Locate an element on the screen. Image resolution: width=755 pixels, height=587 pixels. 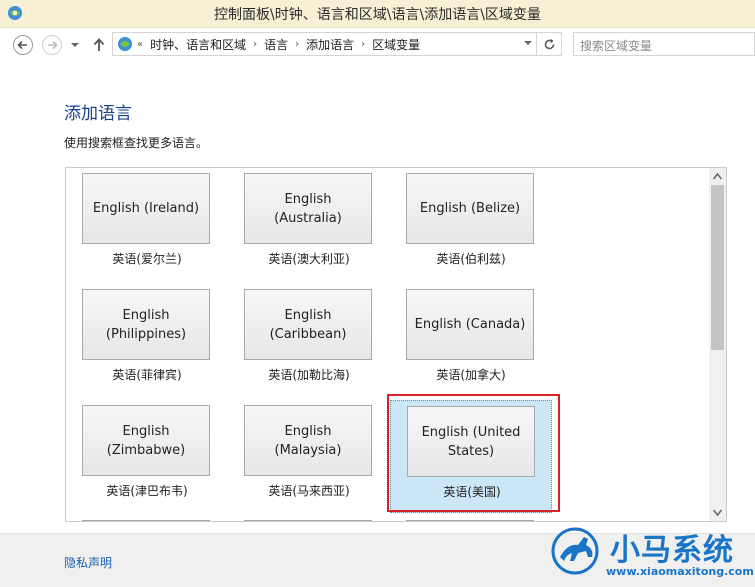
language-caption: 英语(加拿大) is located at coordinates (471, 375).